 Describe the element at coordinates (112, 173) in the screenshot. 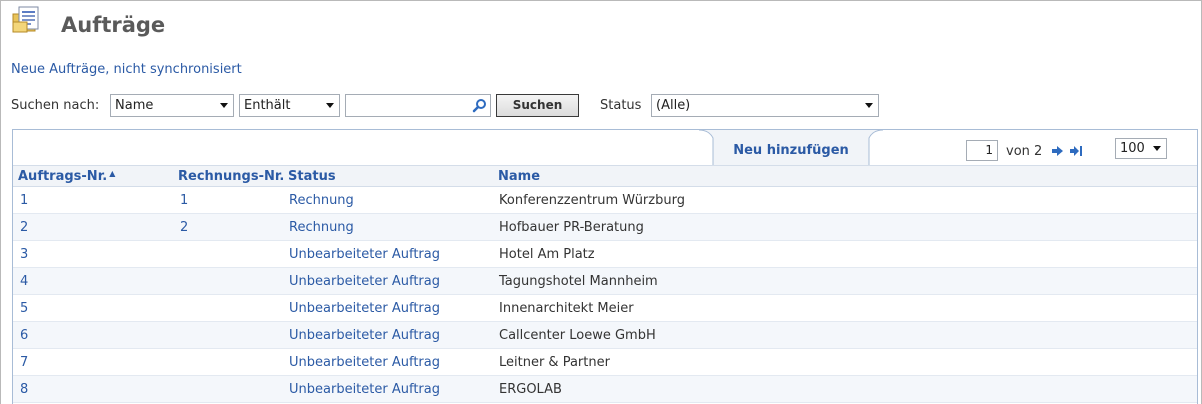

I see `sort-ascending-icon: ▲` at that location.